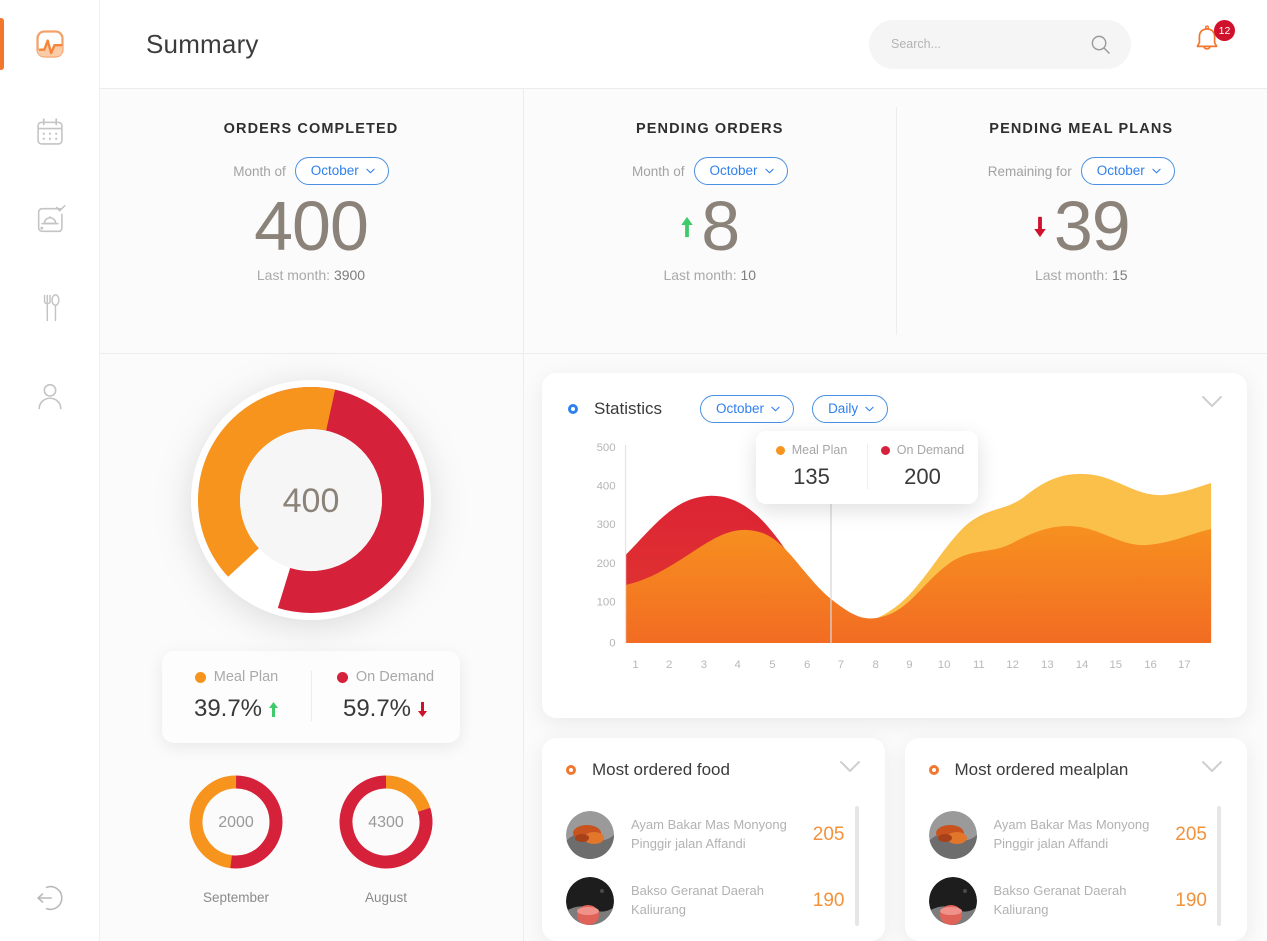 The height and width of the screenshot is (941, 1267). I want to click on kpi-pending-meal-plans: PENDING MEAL PLANS Remaining for October, so click(1081, 221).